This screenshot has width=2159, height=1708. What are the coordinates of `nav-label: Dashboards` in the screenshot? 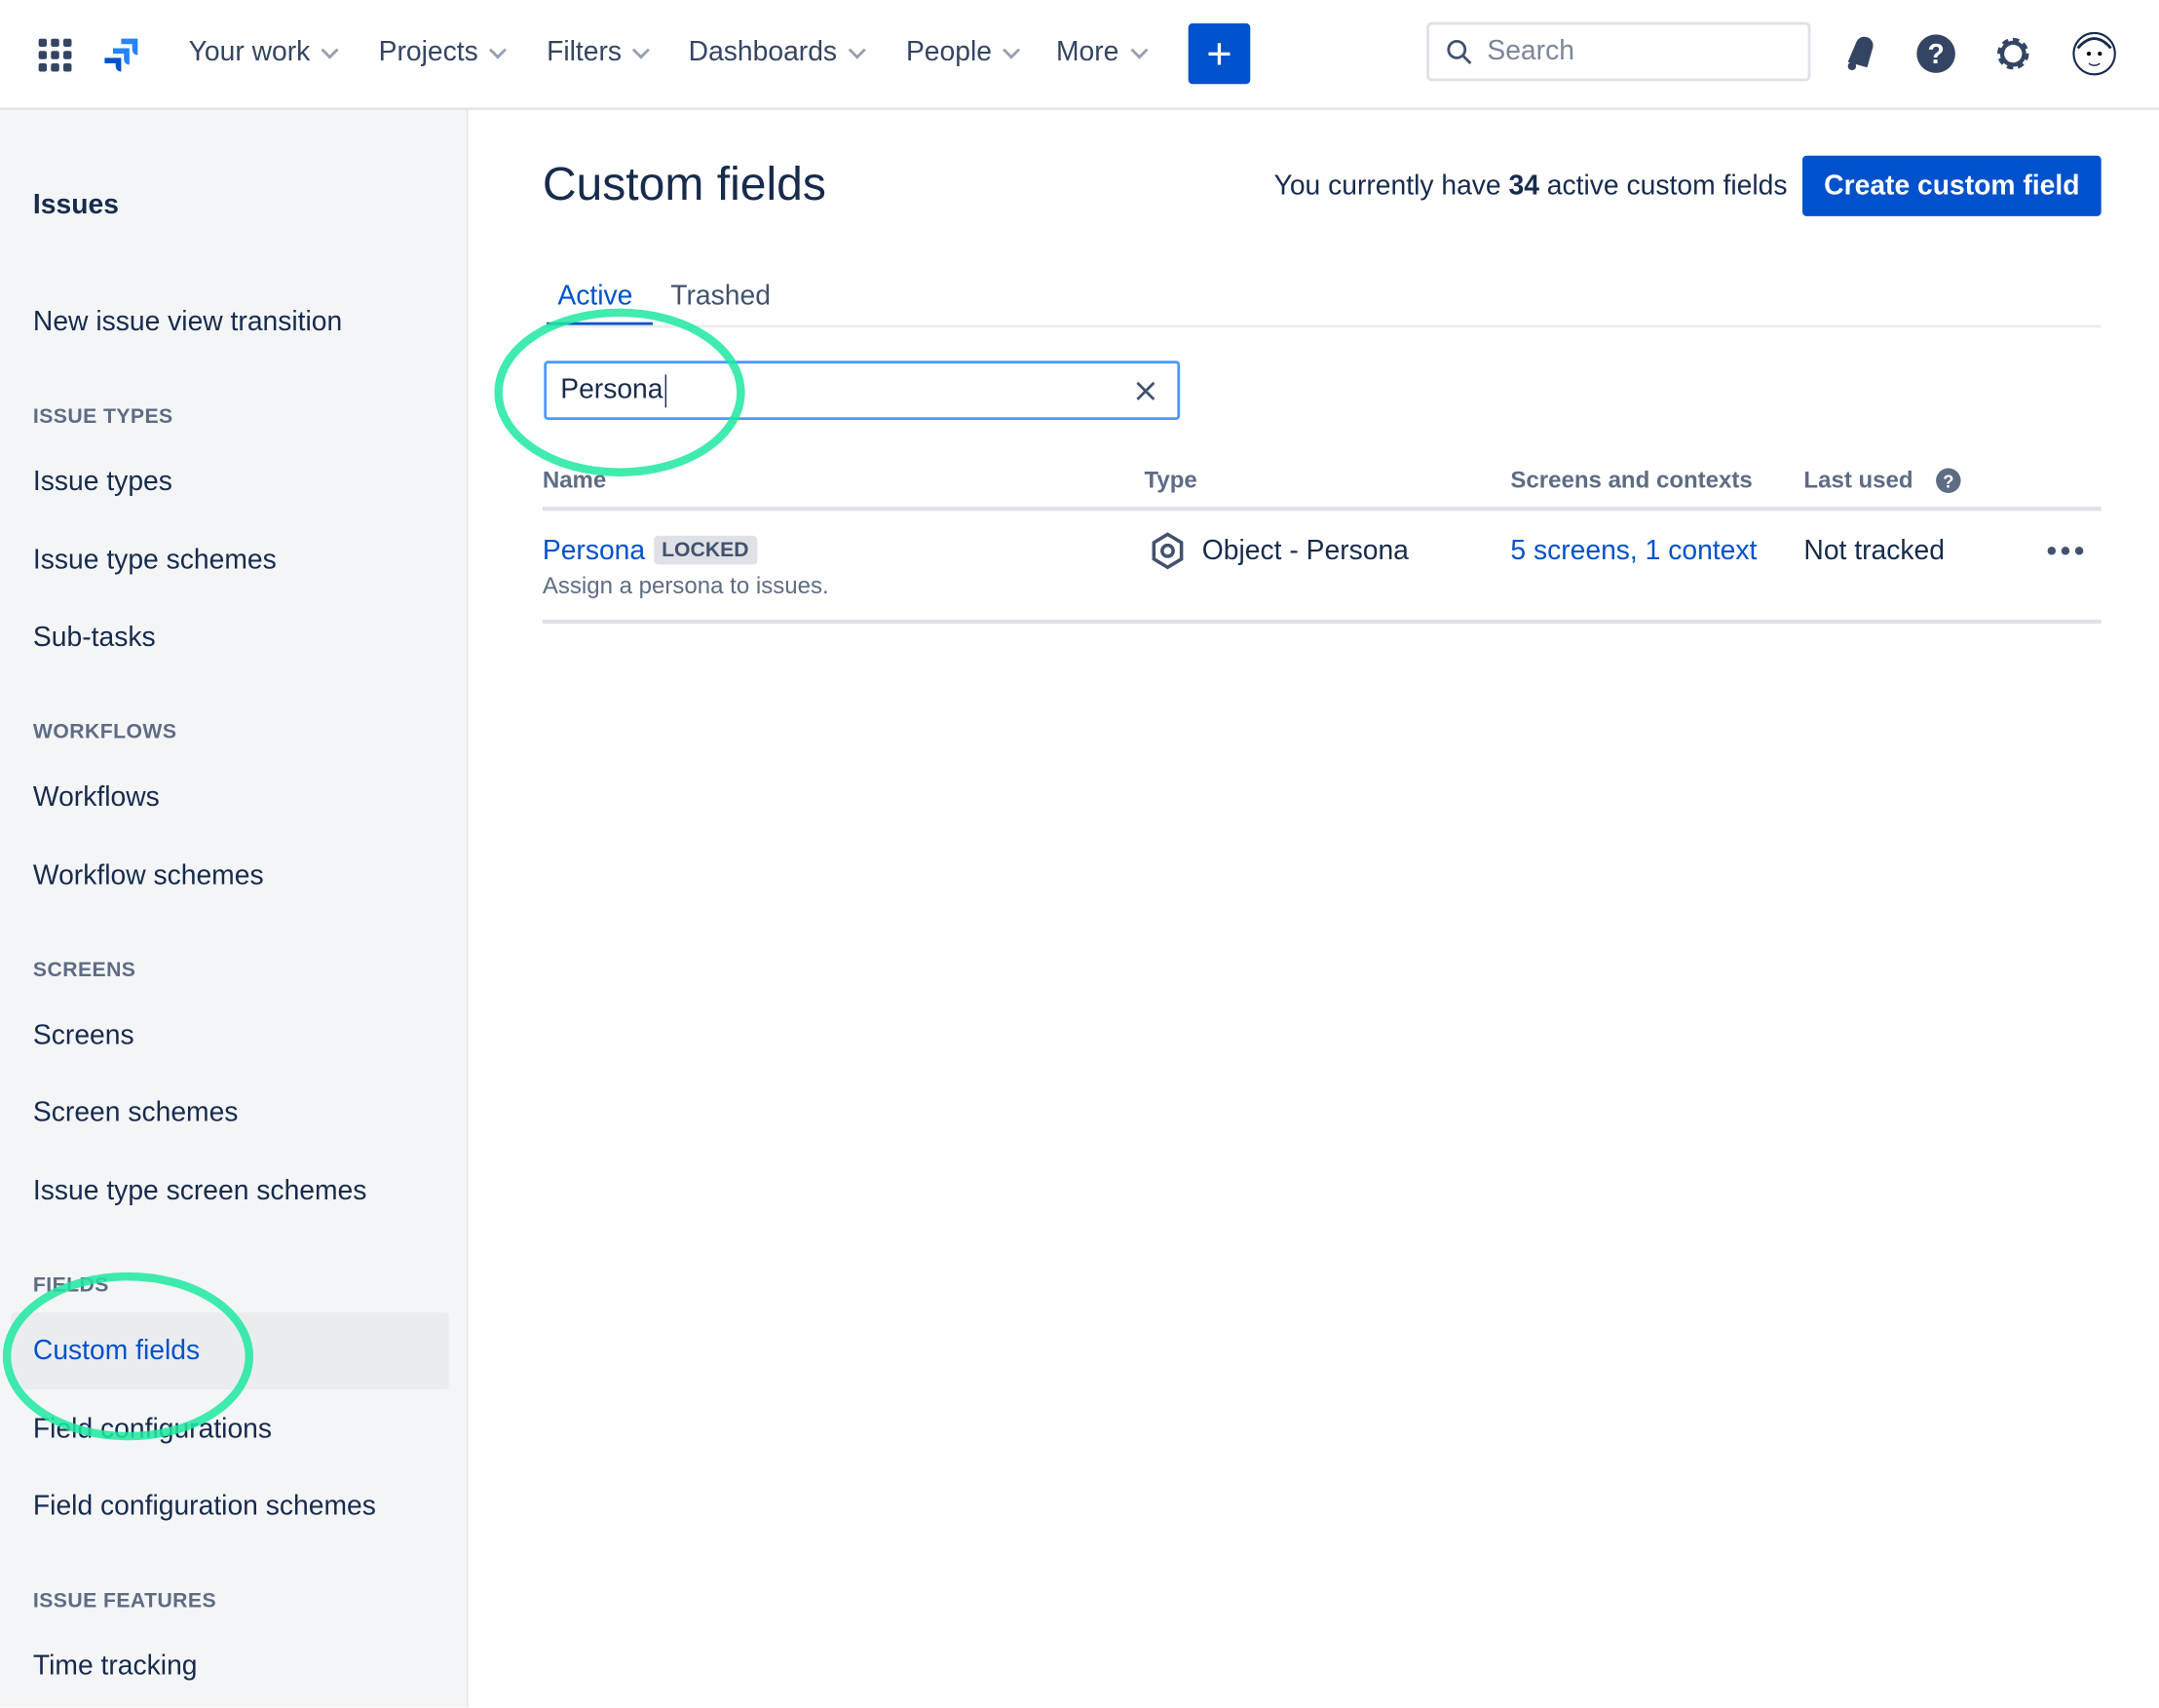 It's located at (763, 52).